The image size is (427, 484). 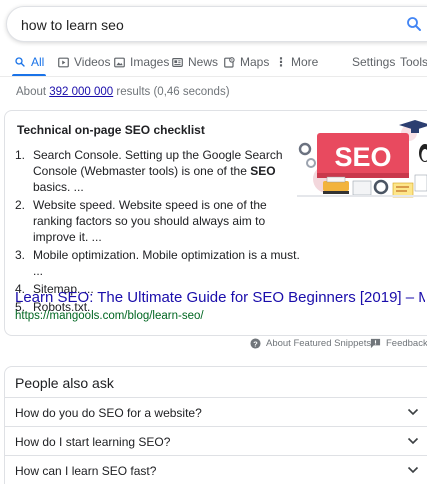 I want to click on question-text: How can I learn SEO fast?, so click(x=86, y=471).